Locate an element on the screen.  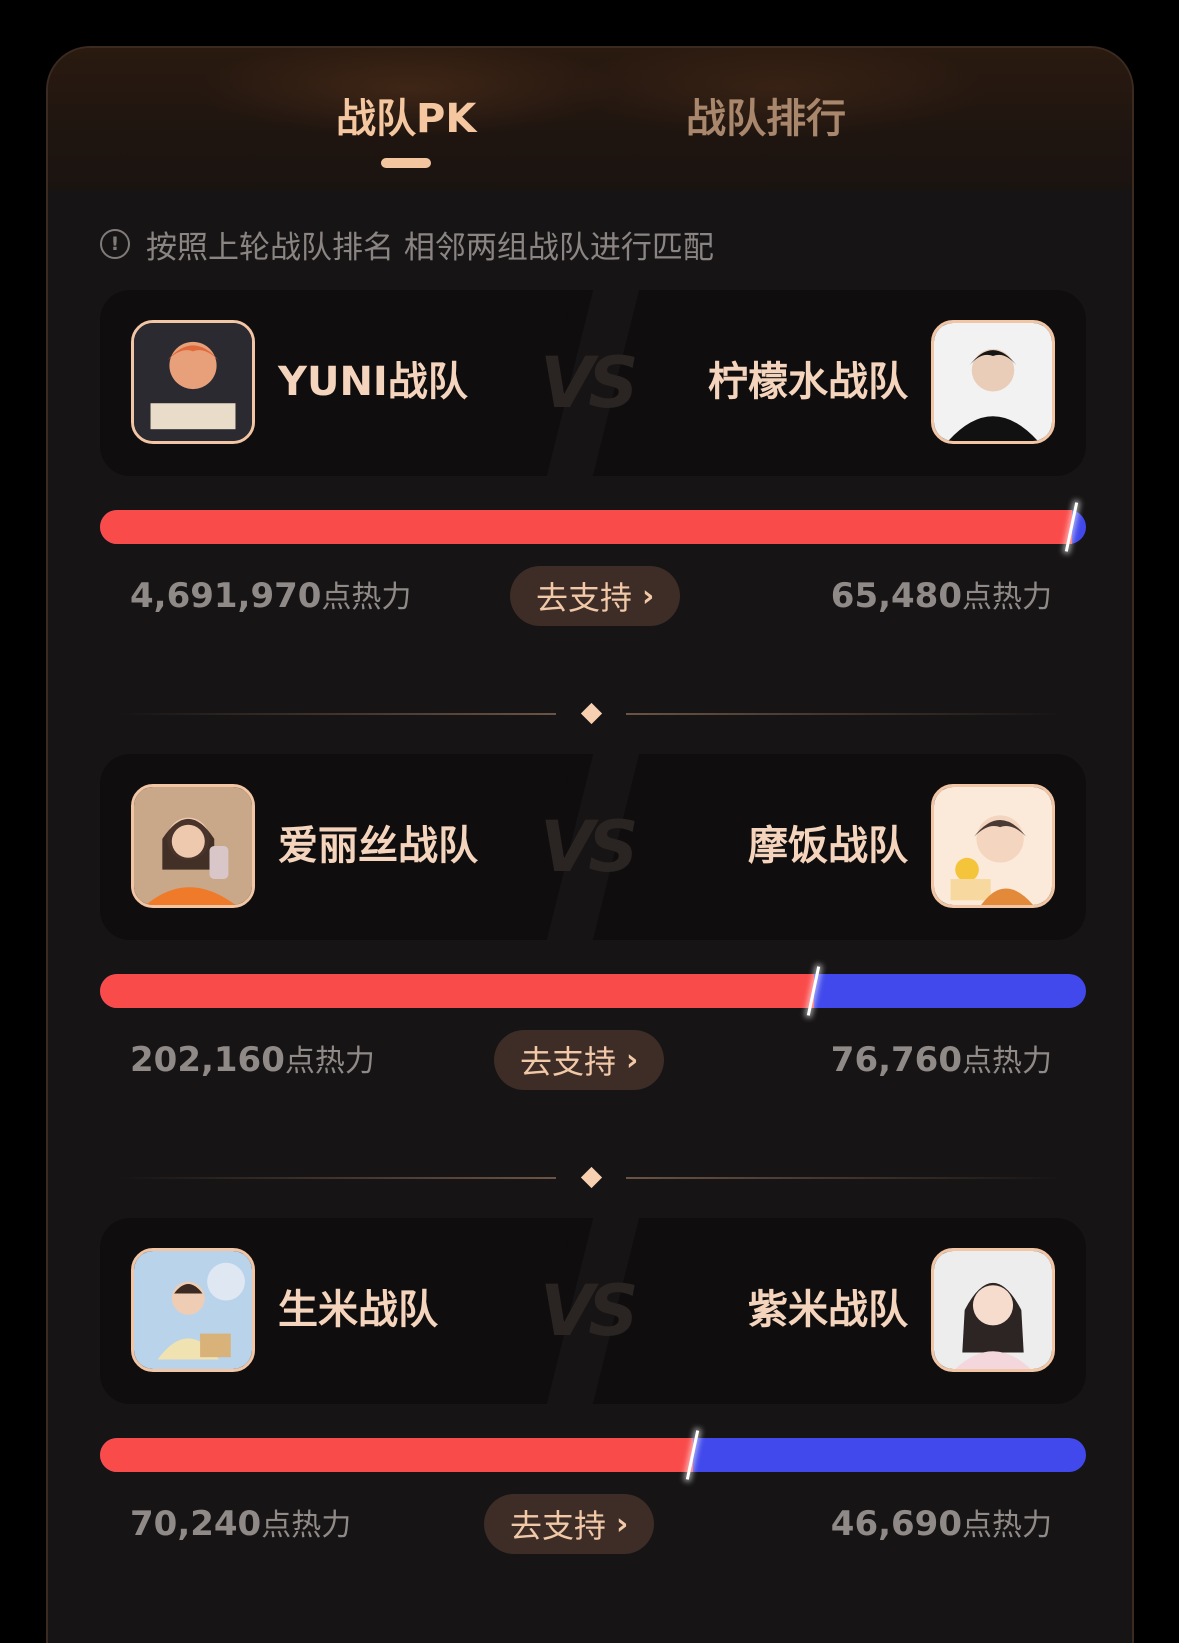
right-score: 76,760点热力 is located at coordinates (941, 1061).